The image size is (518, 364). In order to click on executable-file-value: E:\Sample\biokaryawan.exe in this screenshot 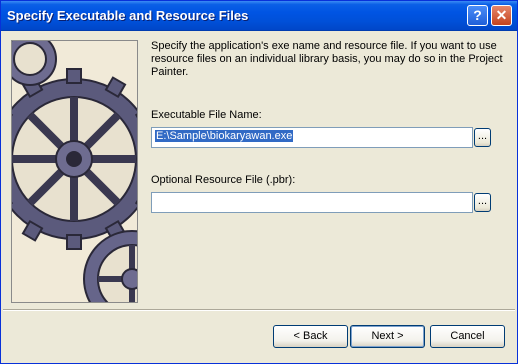, I will do `click(224, 136)`.